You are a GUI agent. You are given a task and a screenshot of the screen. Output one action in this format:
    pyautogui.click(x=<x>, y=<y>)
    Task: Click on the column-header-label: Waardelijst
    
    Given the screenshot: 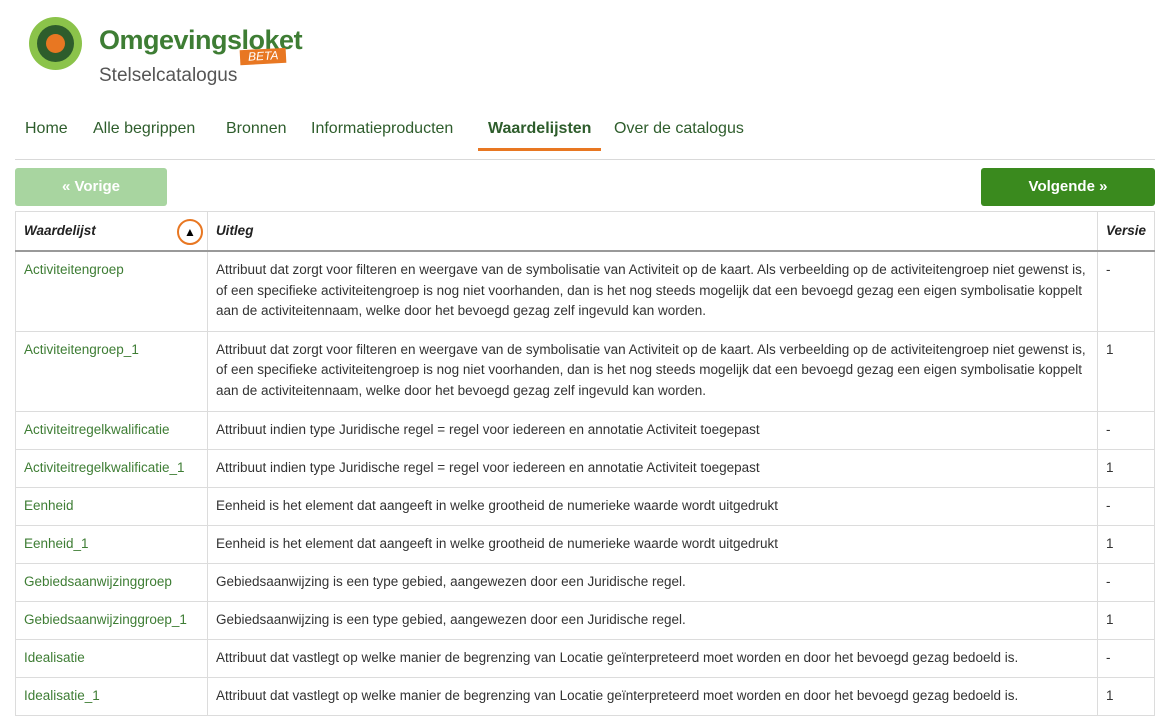 What is the action you would take?
    pyautogui.click(x=60, y=230)
    